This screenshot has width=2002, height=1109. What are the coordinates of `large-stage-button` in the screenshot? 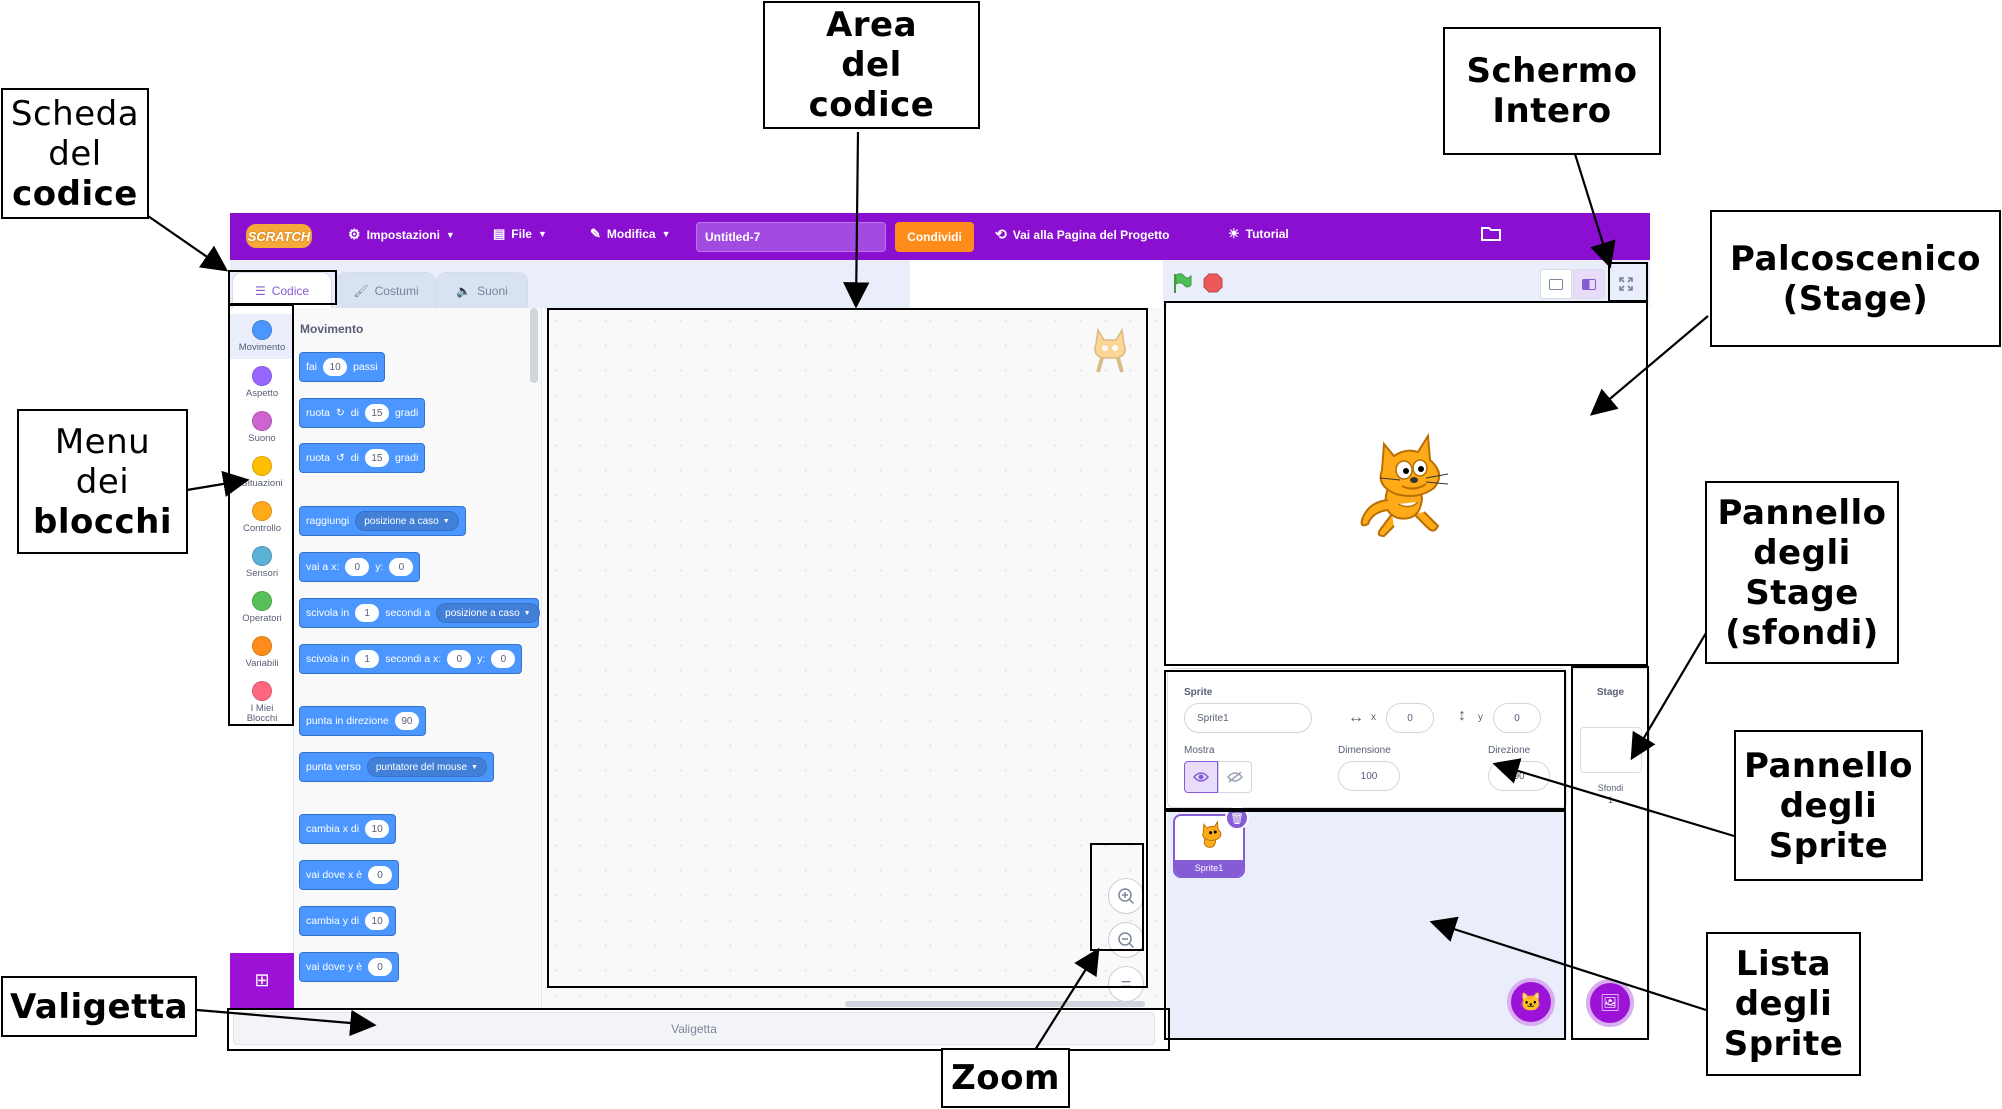 It's located at (1589, 284).